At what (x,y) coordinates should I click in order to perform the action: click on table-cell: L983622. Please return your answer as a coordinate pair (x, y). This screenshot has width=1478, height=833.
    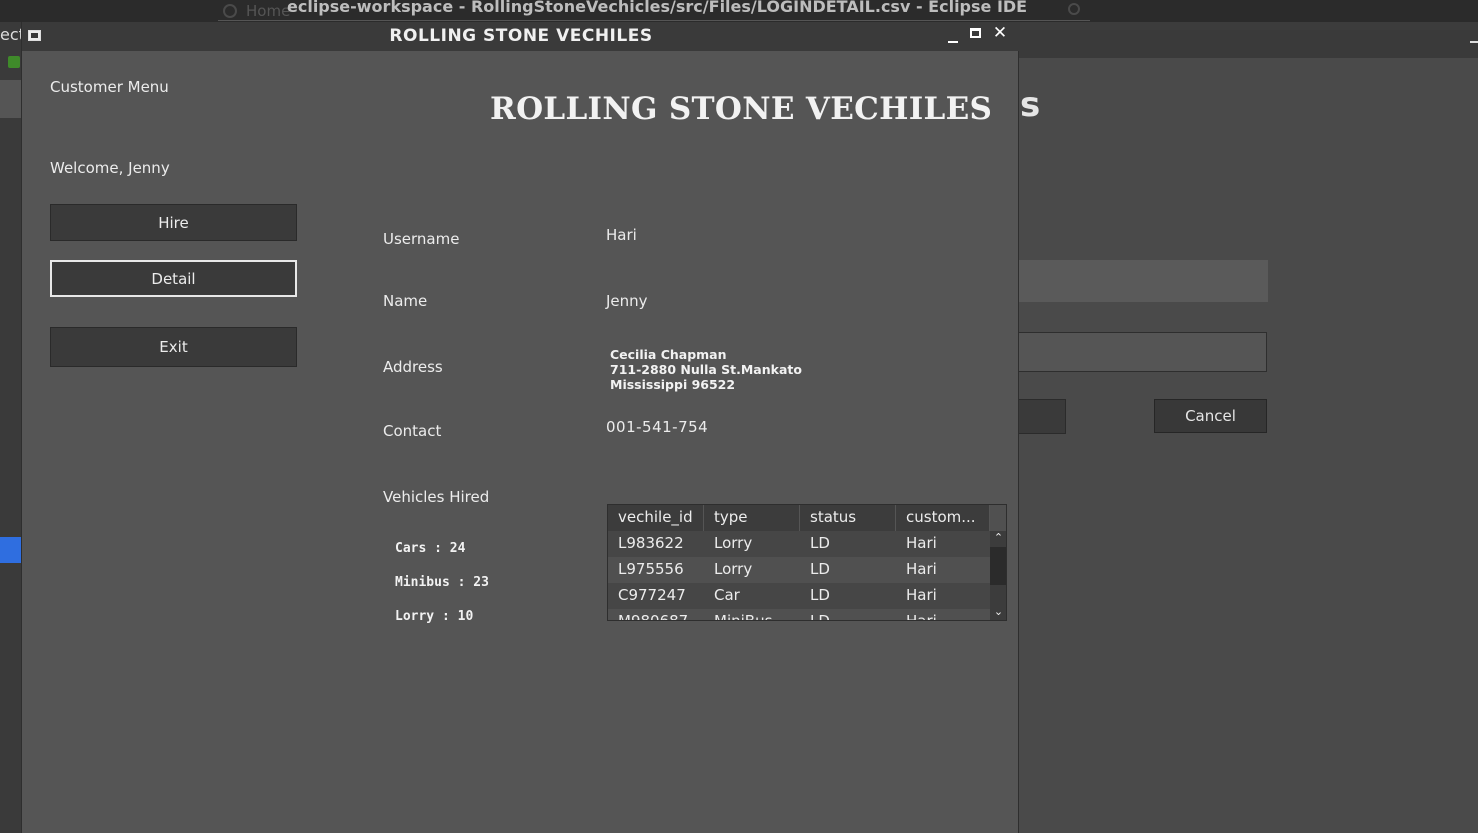
    Looking at the image, I should click on (651, 543).